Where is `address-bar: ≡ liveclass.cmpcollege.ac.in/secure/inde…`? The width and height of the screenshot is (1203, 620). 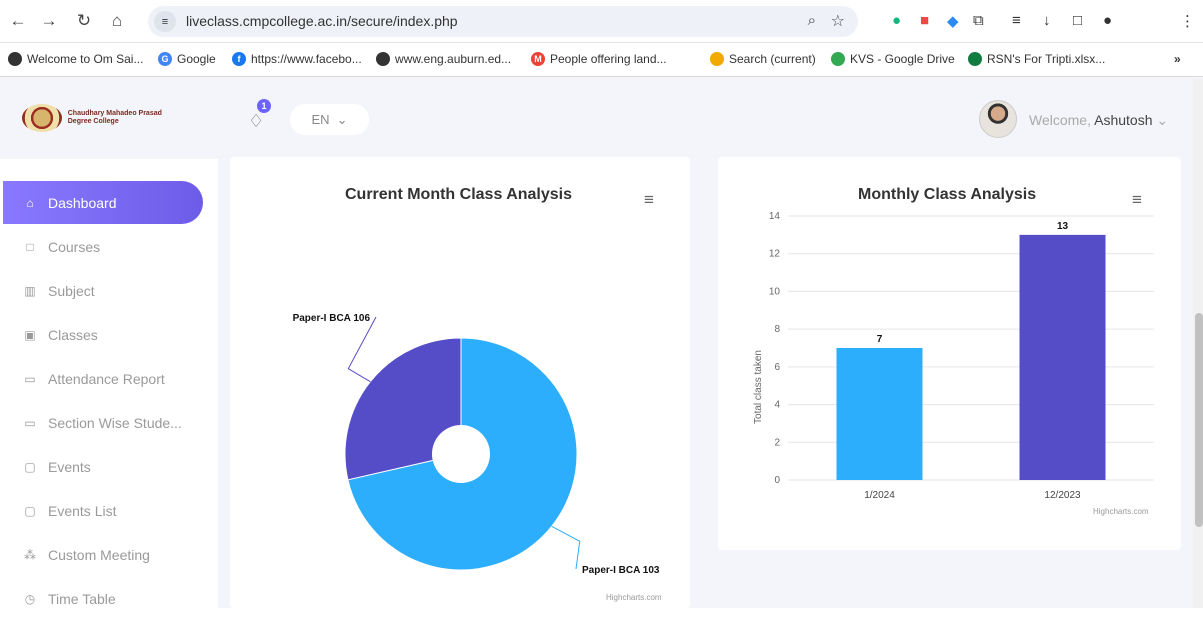
address-bar: ≡ liveclass.cmpcollege.ac.in/secure/inde… is located at coordinates (503, 21).